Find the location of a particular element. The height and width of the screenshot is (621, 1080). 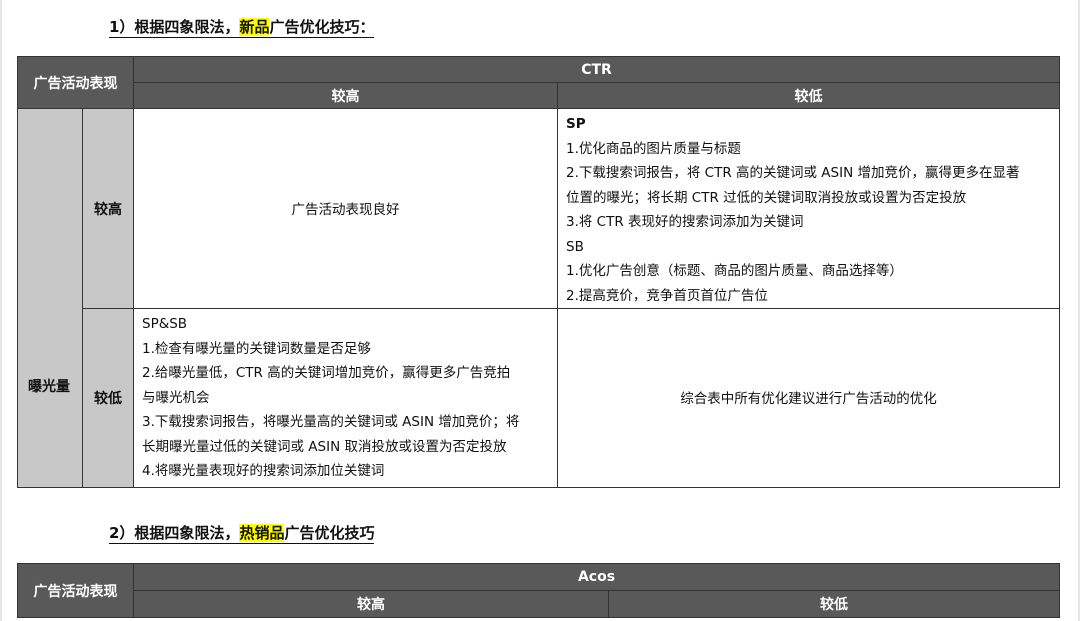

table-1-corner-label: 广告活动表现 is located at coordinates (75, 82).